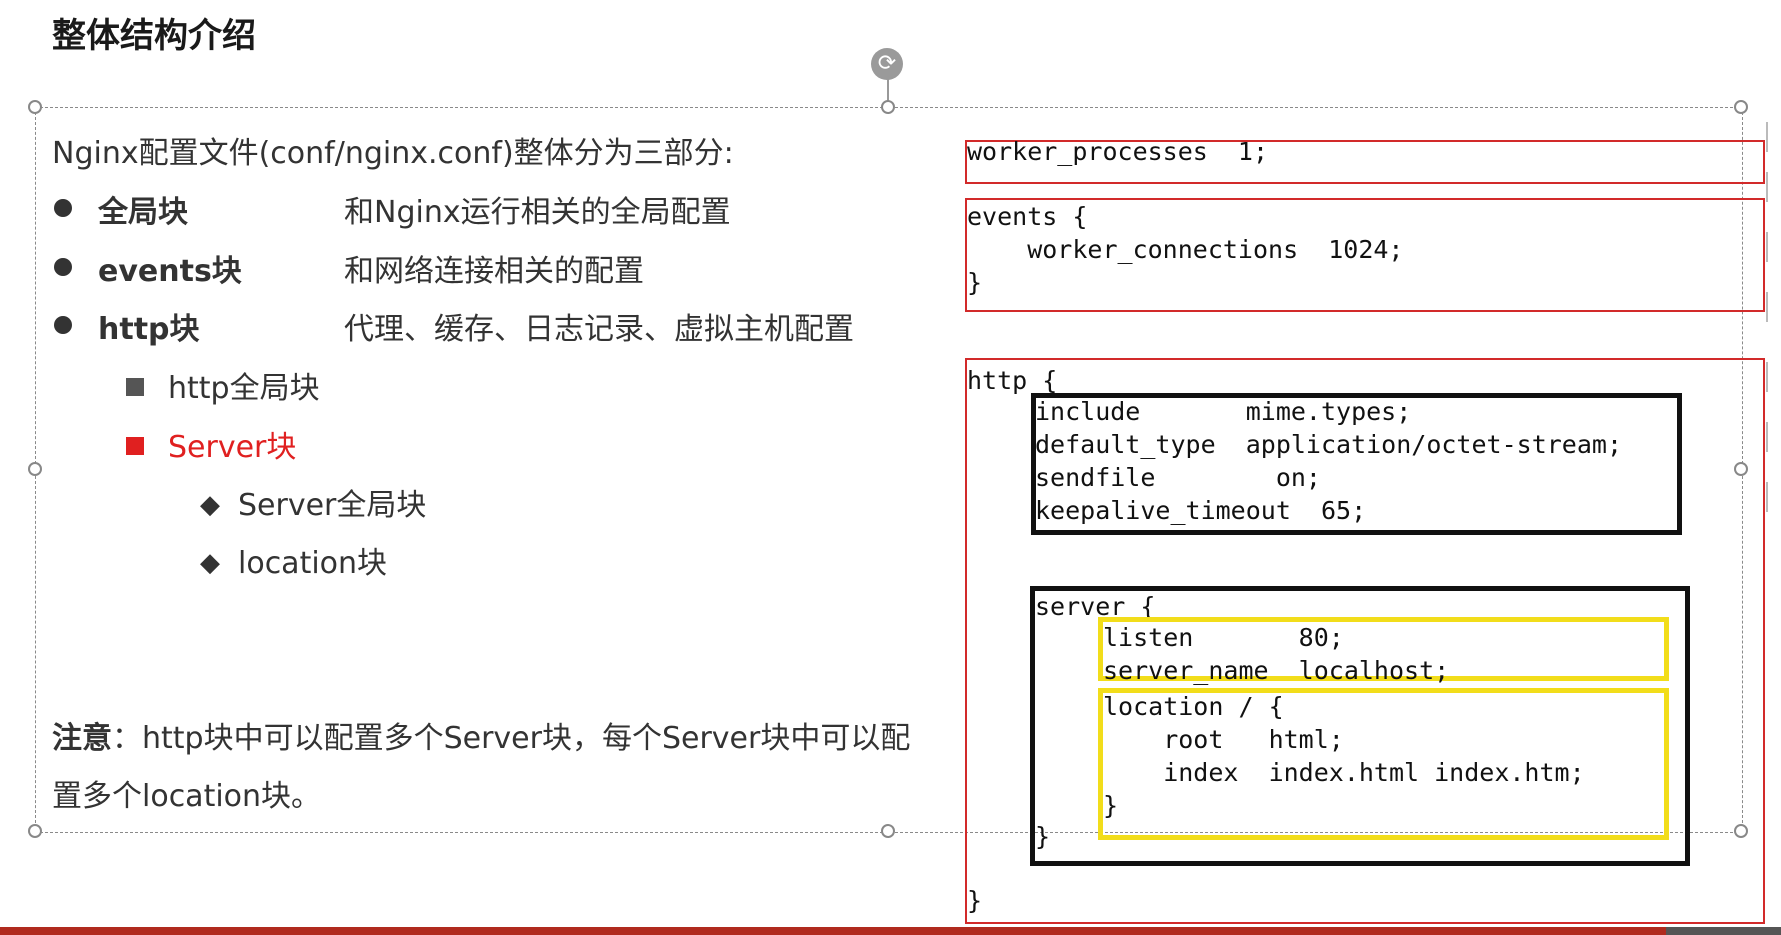 This screenshot has width=1781, height=935. Describe the element at coordinates (149, 329) in the screenshot. I see `bullet-name: http块` at that location.